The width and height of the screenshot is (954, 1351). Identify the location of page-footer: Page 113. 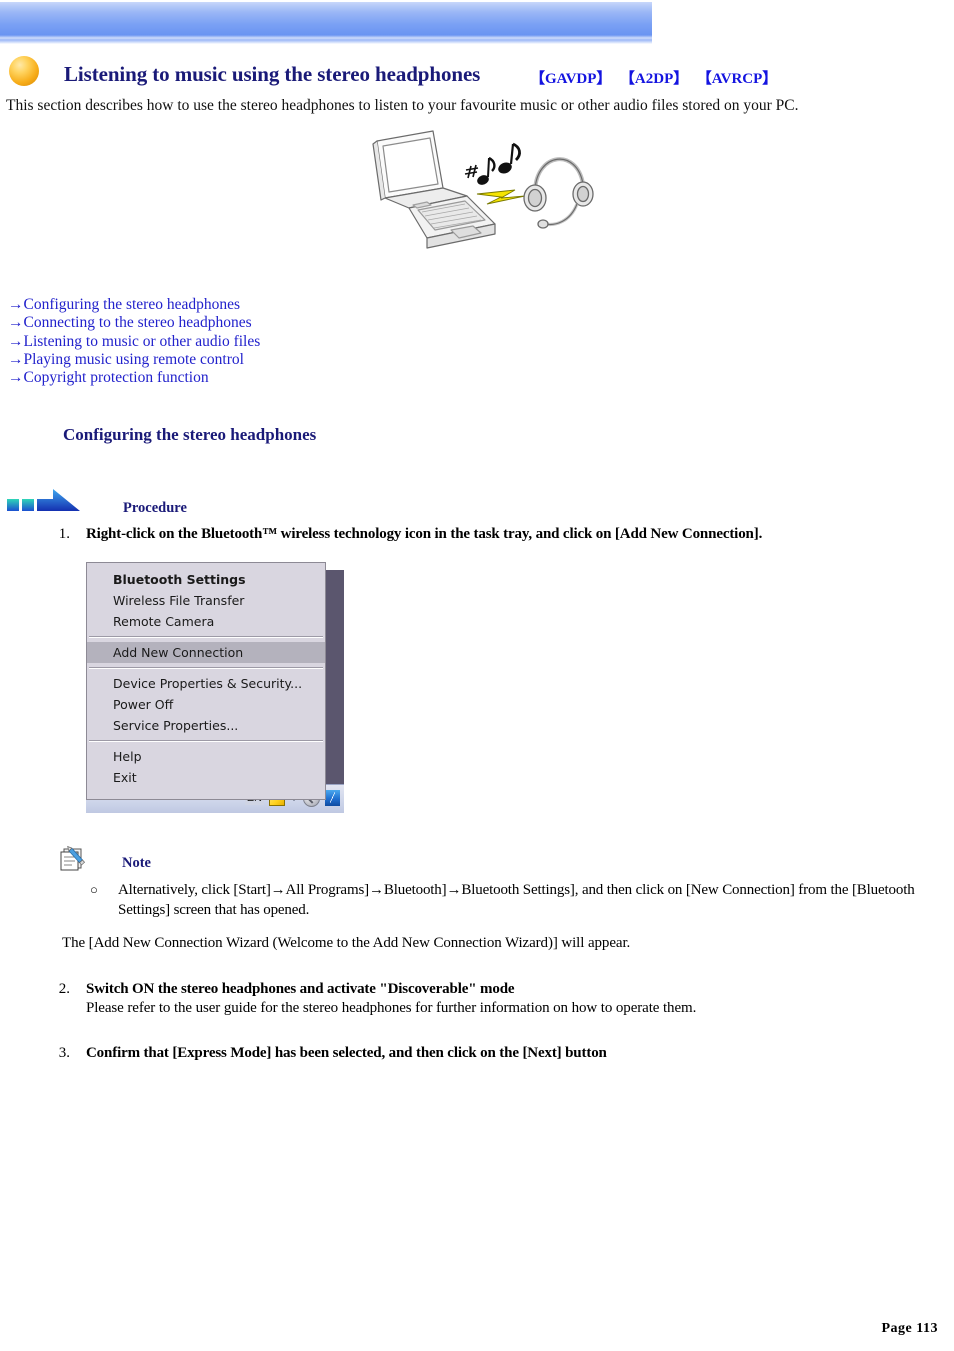
(909, 1328).